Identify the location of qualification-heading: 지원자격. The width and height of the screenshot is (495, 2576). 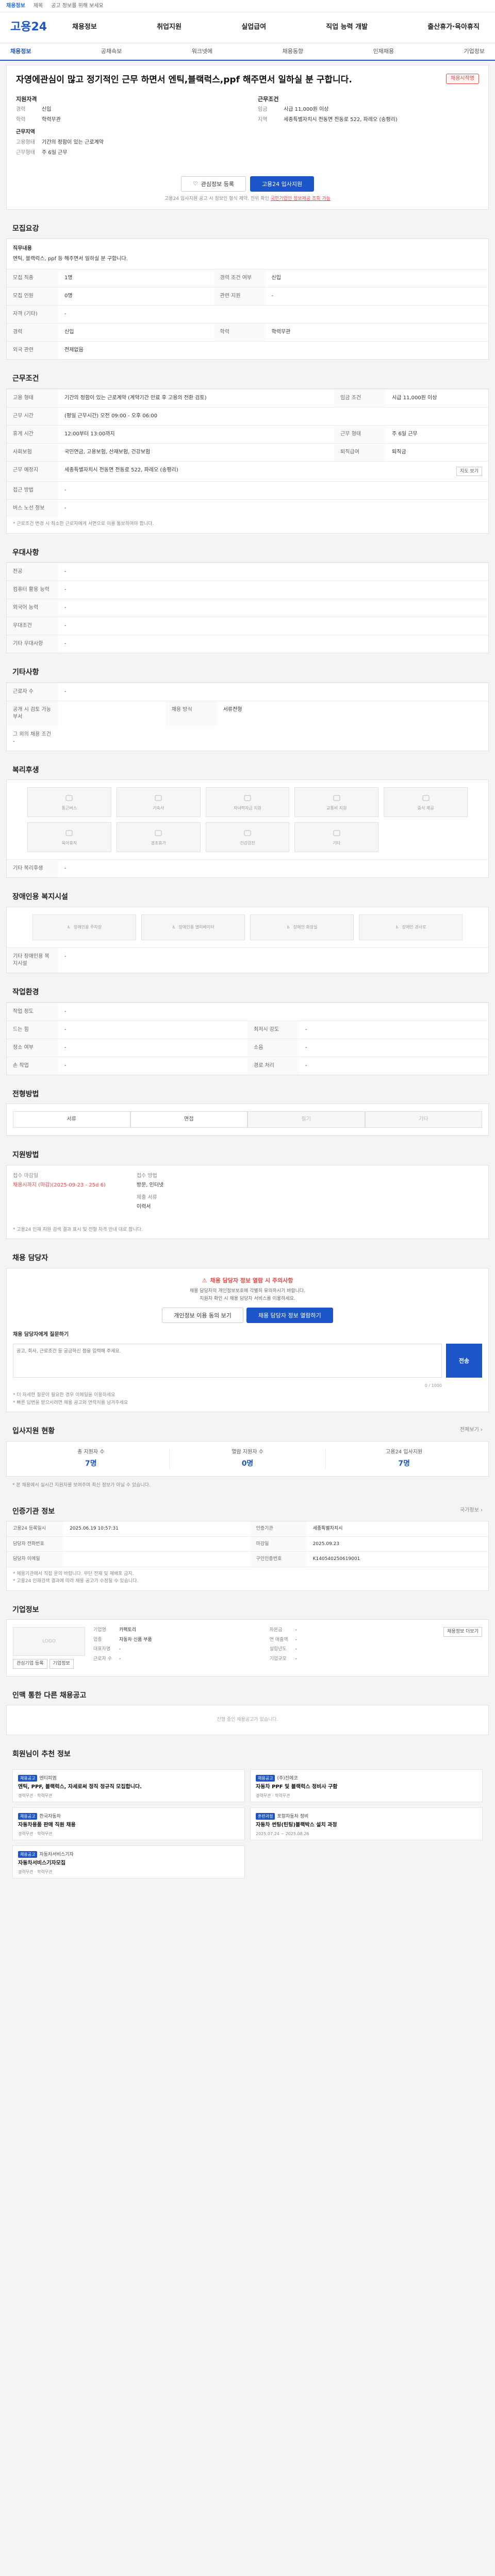
(27, 99).